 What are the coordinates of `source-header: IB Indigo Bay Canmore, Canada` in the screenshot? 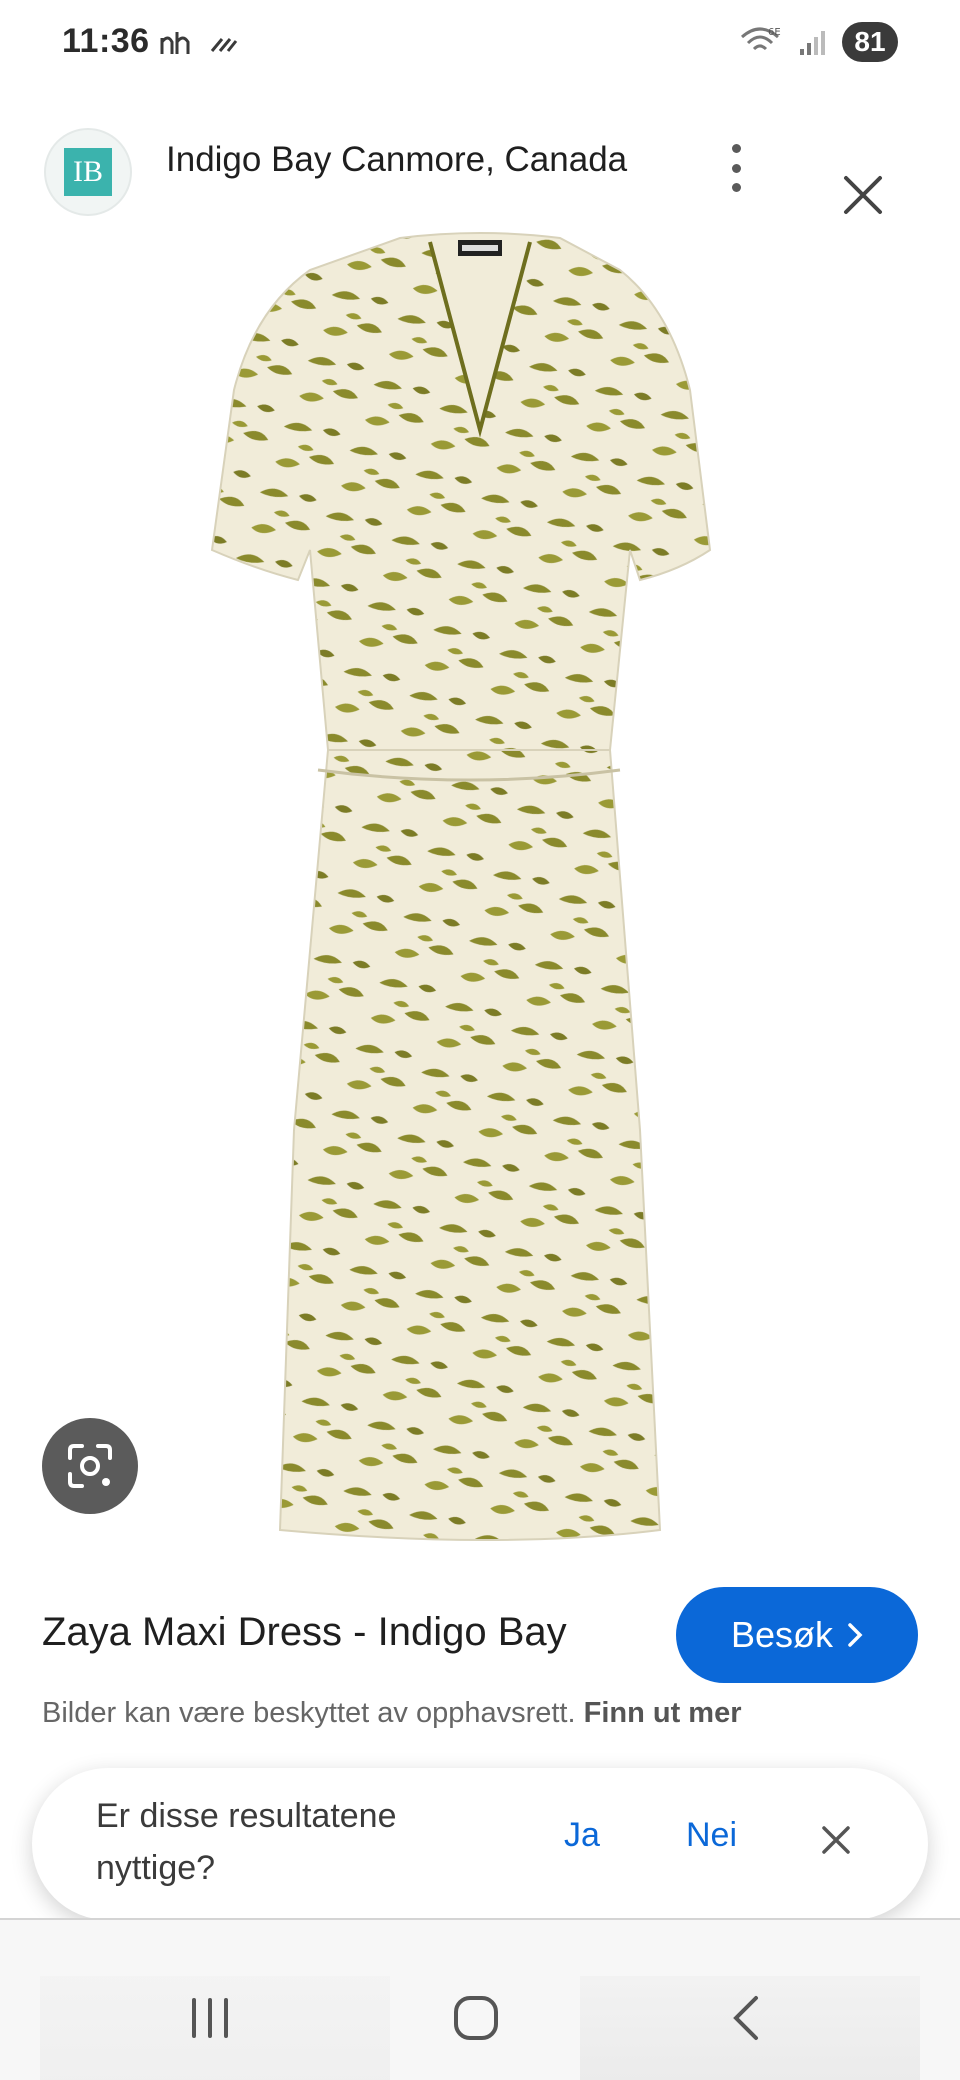 It's located at (480, 165).